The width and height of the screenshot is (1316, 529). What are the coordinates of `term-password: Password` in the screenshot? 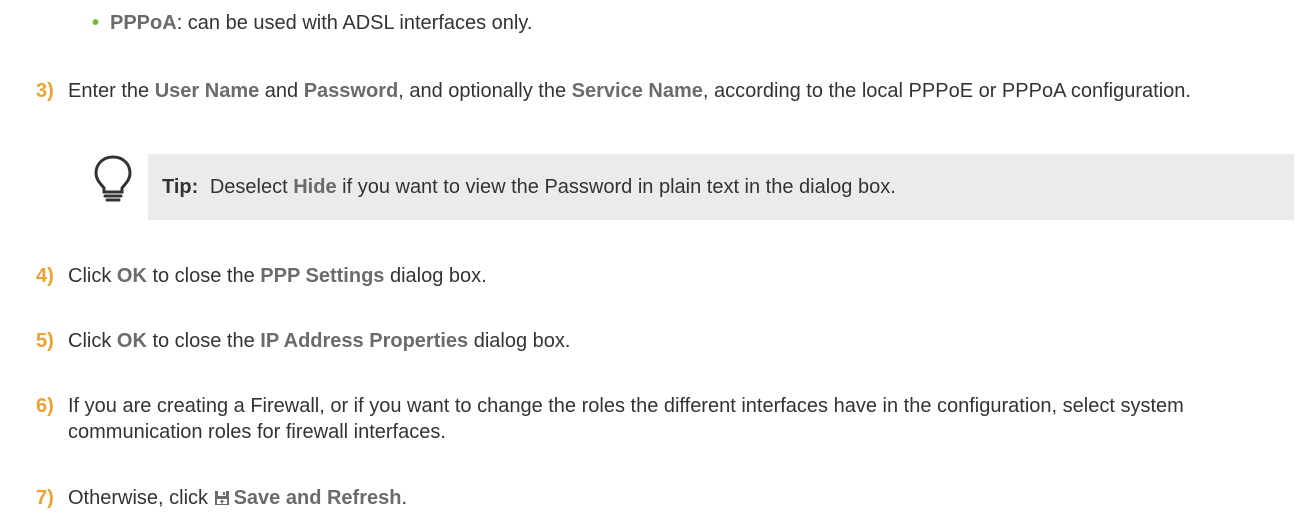 It's located at (351, 91).